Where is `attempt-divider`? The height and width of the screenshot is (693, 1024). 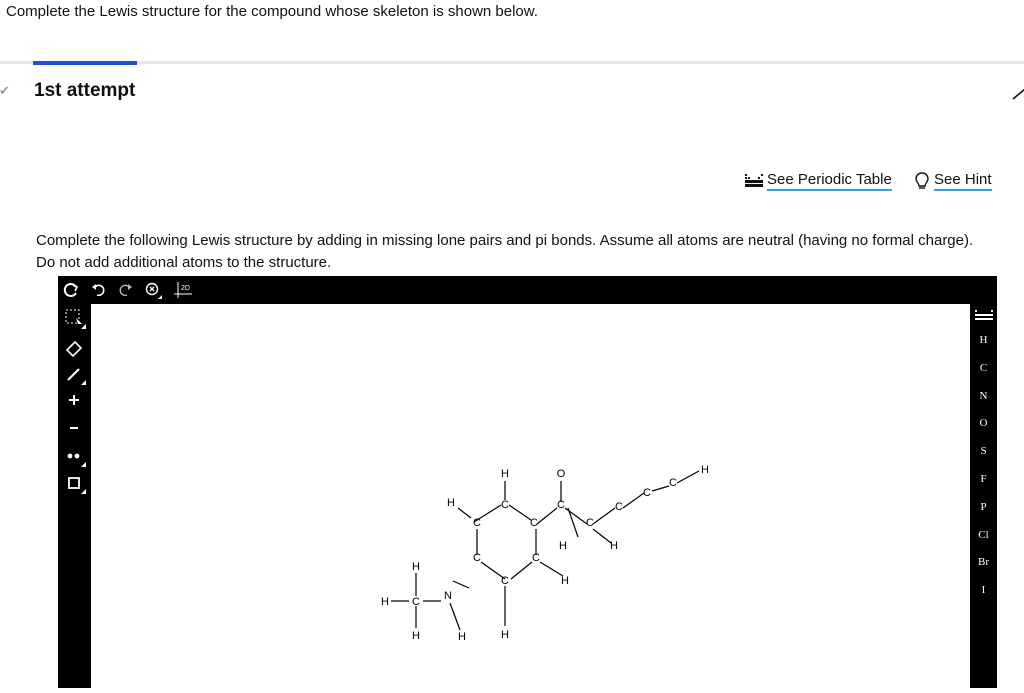
attempt-divider is located at coordinates (512, 62).